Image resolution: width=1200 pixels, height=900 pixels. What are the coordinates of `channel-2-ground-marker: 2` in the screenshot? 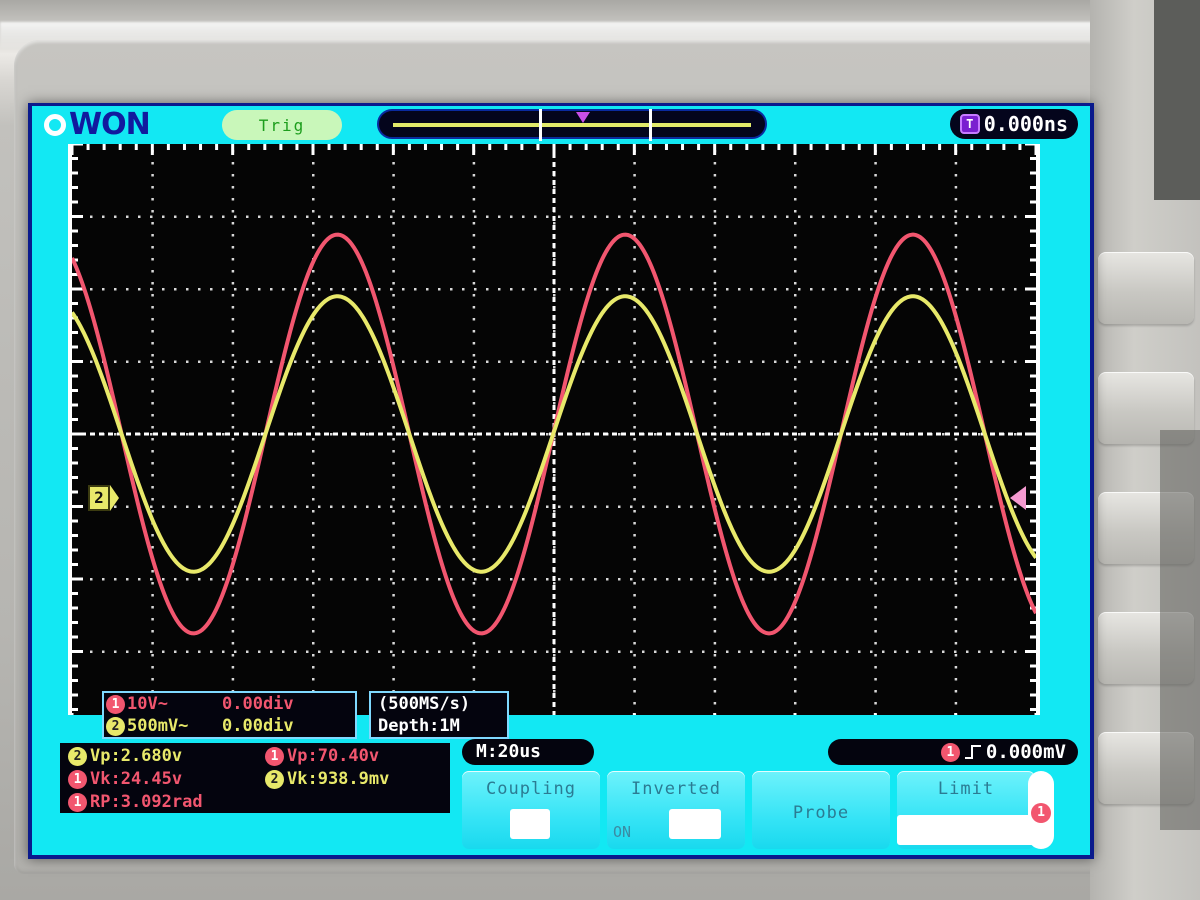 It's located at (103, 498).